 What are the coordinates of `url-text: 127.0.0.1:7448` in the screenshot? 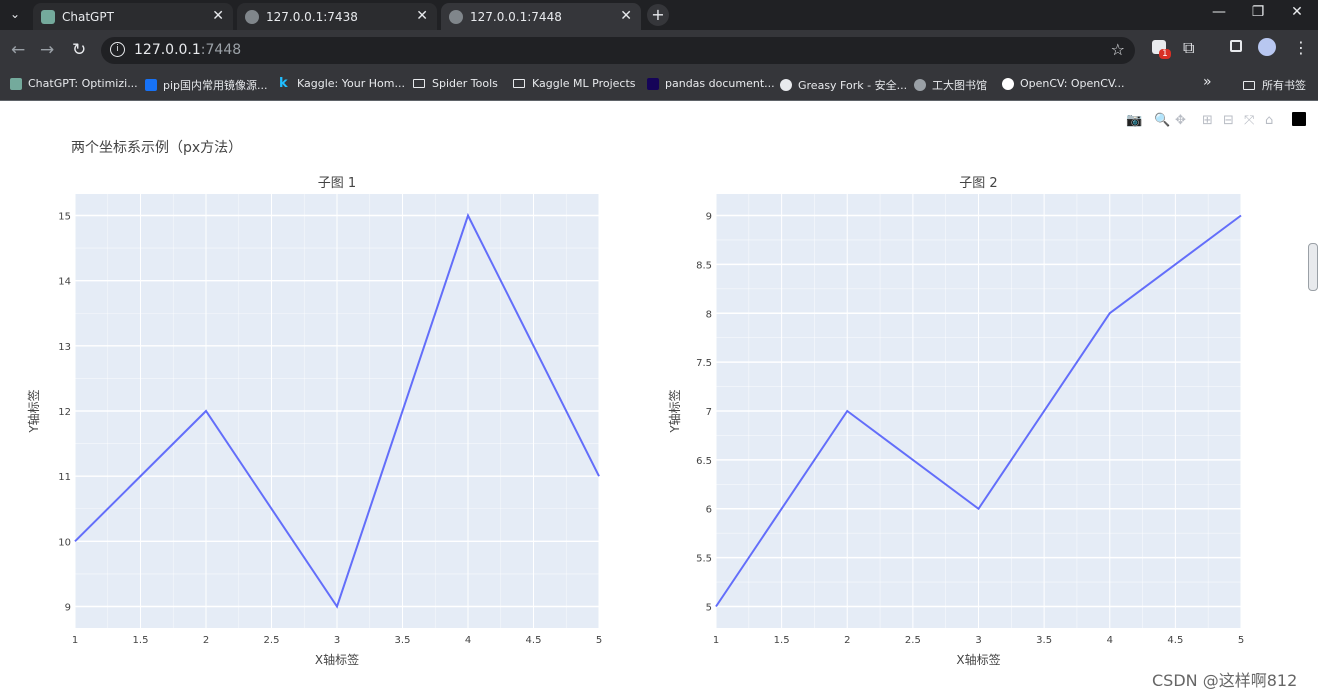 It's located at (188, 50).